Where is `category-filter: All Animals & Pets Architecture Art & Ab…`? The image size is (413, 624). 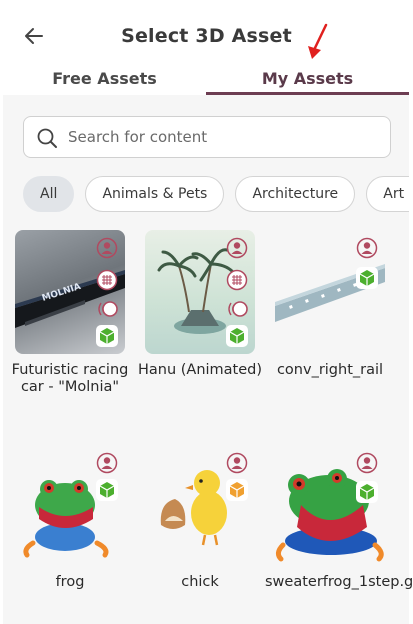
category-filter: All Animals & Pets Architecture Art & Ab… is located at coordinates (216, 194).